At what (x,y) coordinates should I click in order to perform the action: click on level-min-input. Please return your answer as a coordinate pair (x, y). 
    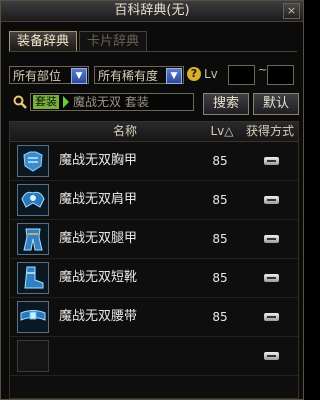
    Looking at the image, I should click on (241, 75).